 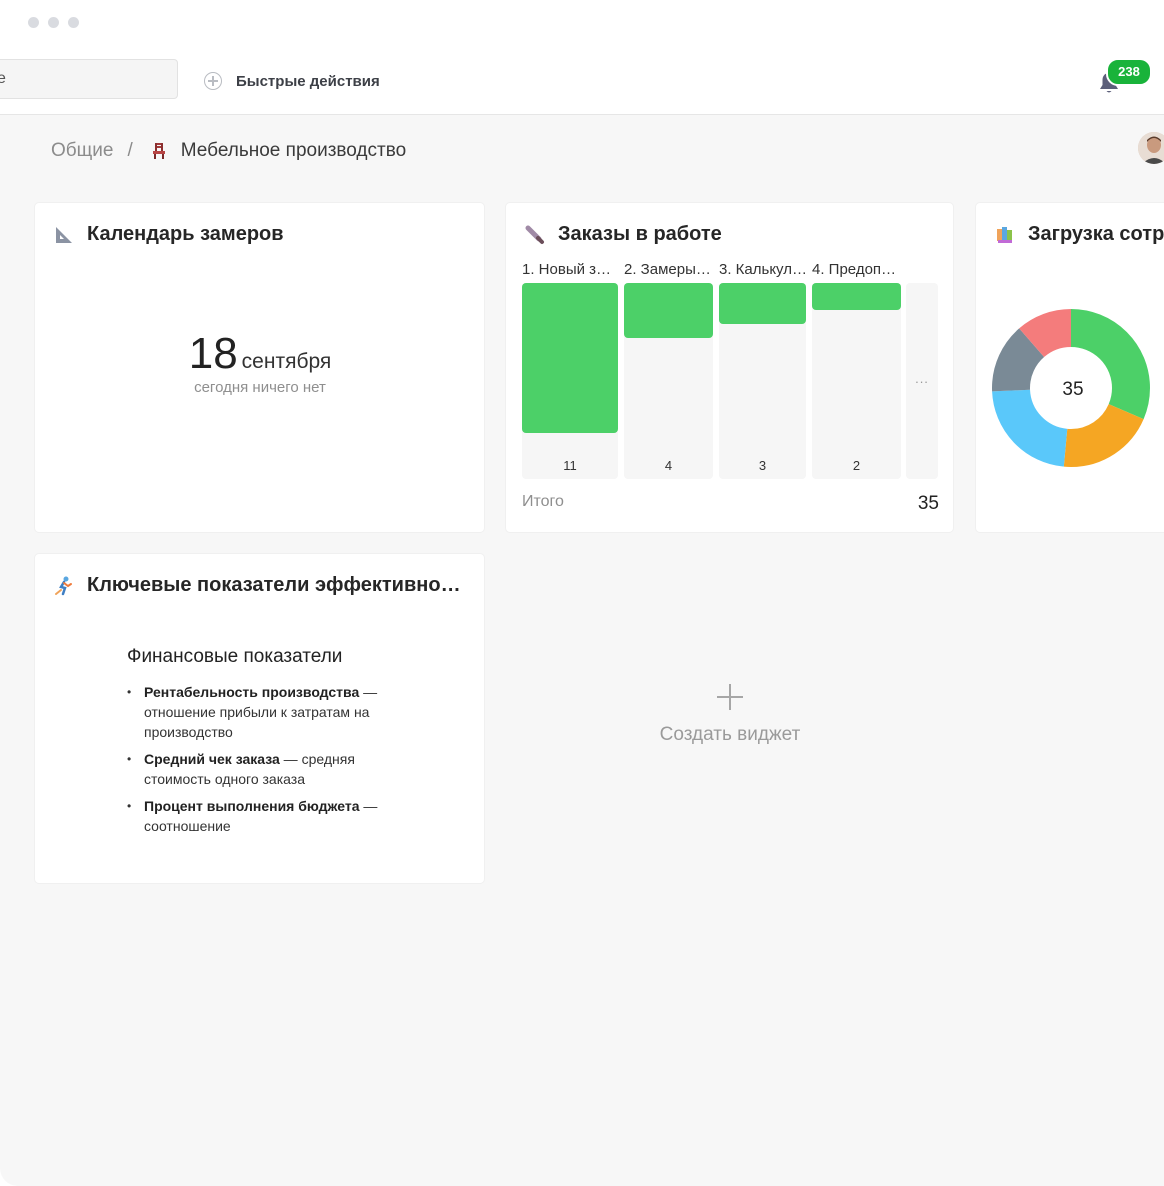 What do you see at coordinates (1096, 234) in the screenshot?
I see `workload-title-text: Загрузка сотр` at bounding box center [1096, 234].